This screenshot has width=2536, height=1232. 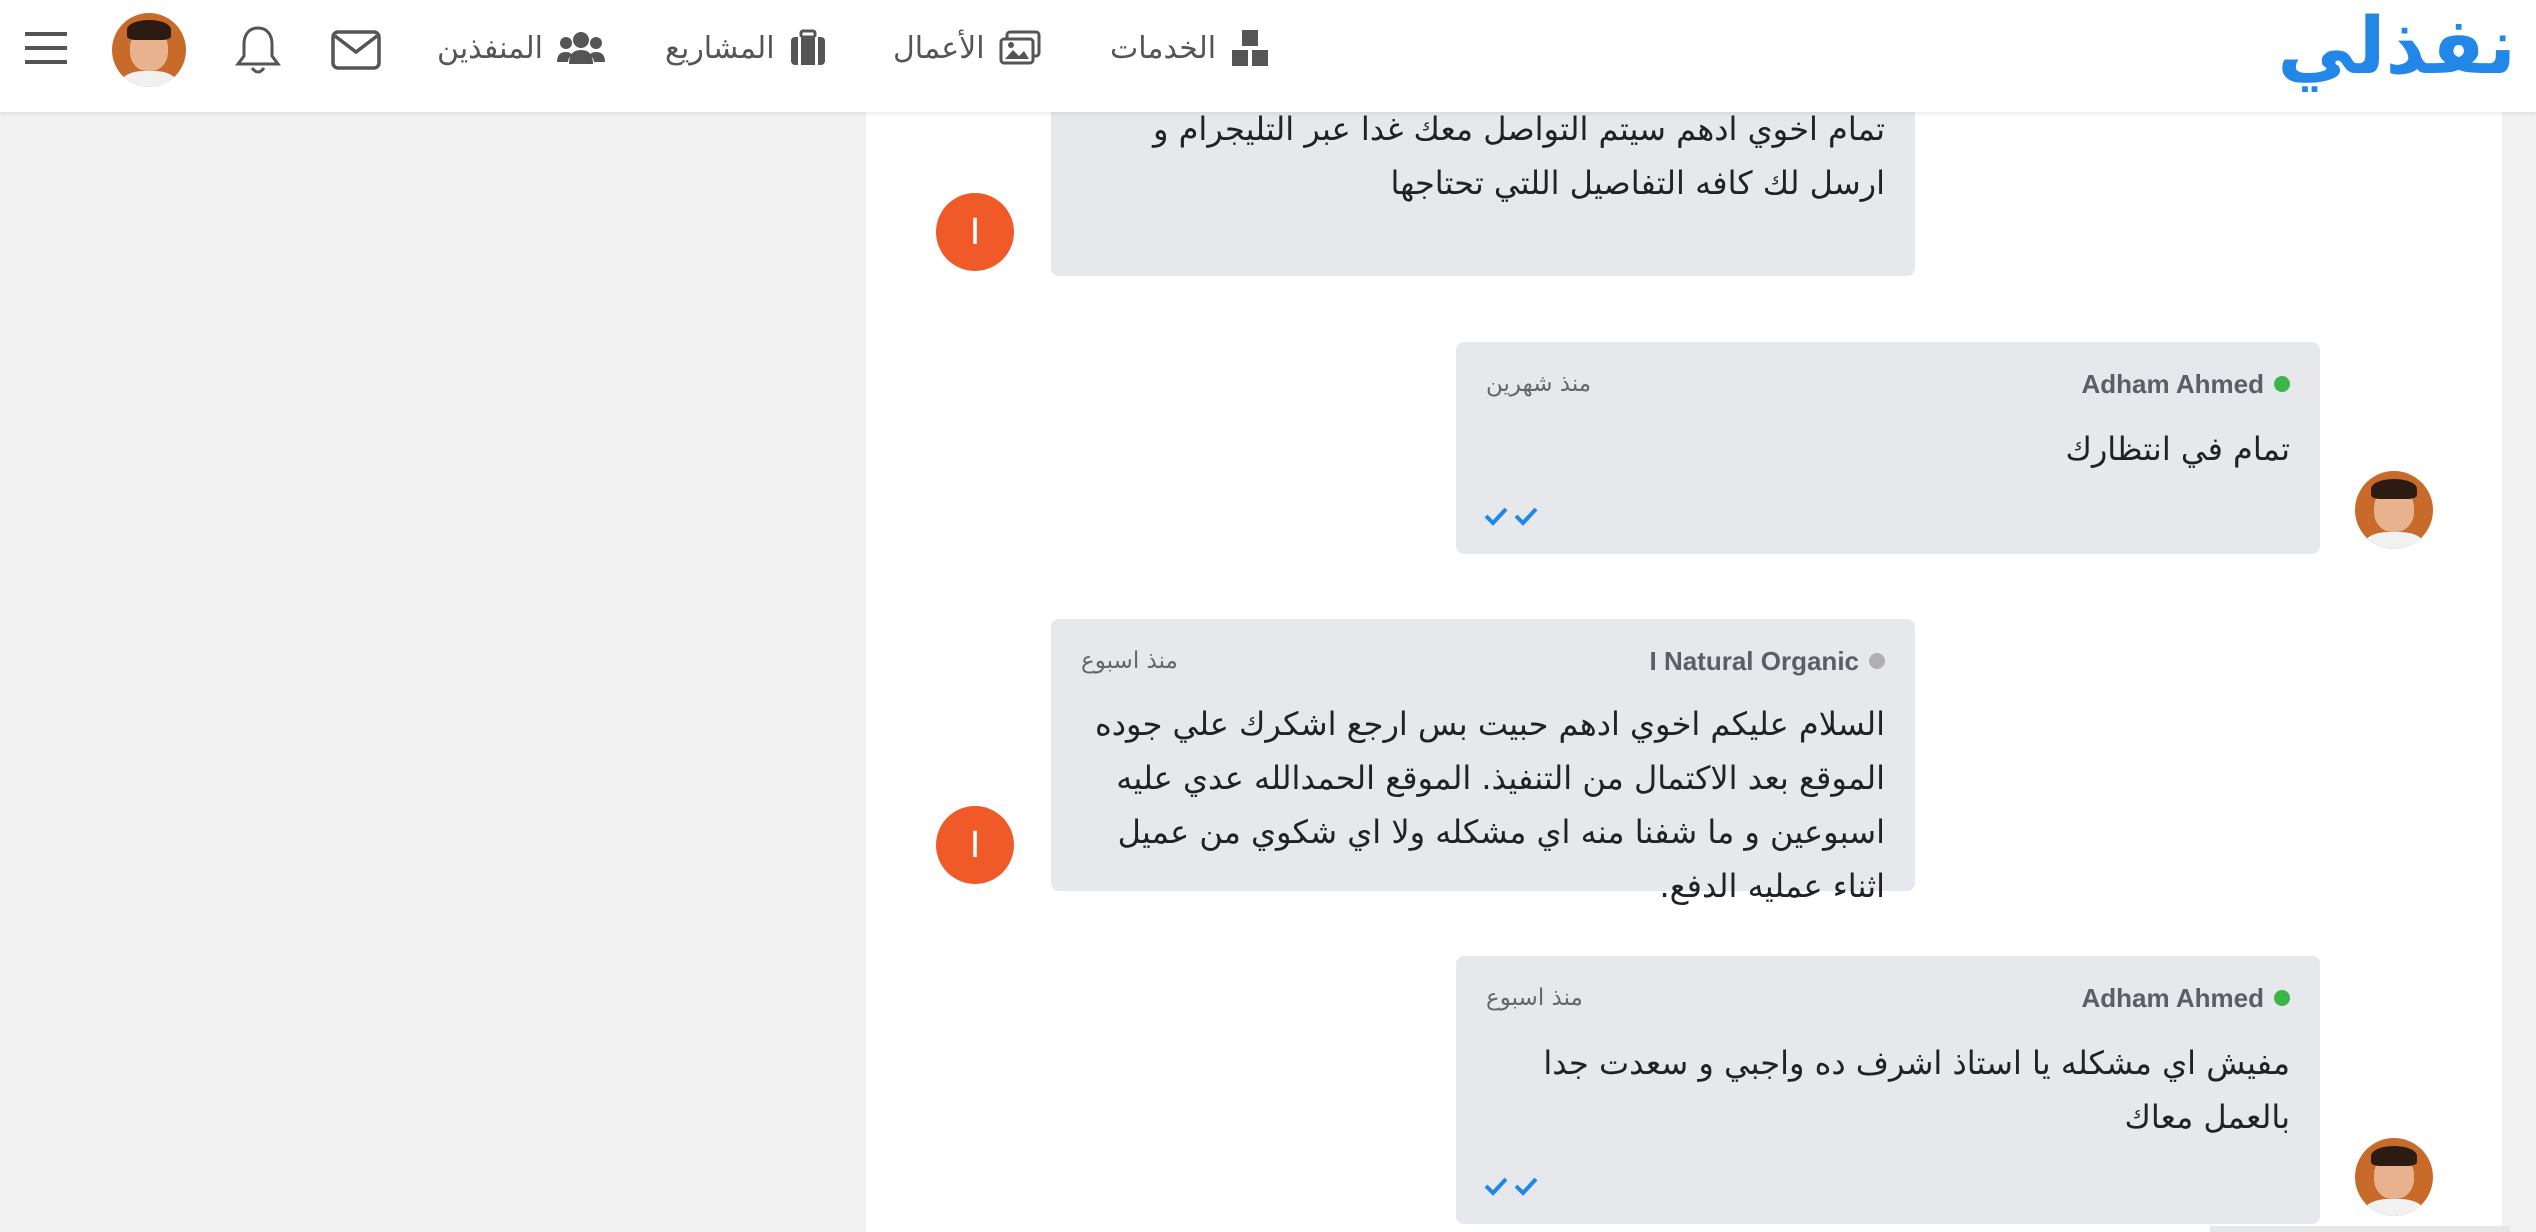 What do you see at coordinates (1888, 384) in the screenshot?
I see `message-header: Adham Ahmed منذ شهرين` at bounding box center [1888, 384].